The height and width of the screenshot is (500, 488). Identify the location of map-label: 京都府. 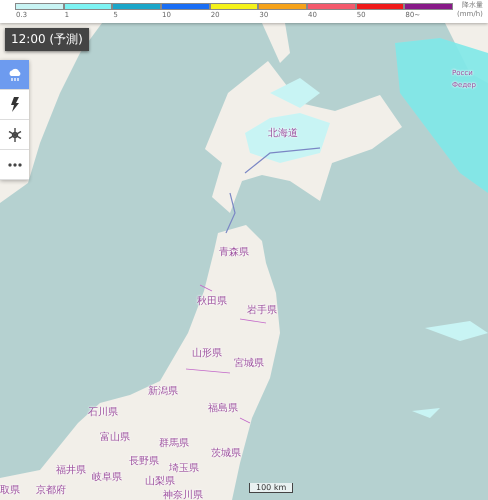
(51, 490).